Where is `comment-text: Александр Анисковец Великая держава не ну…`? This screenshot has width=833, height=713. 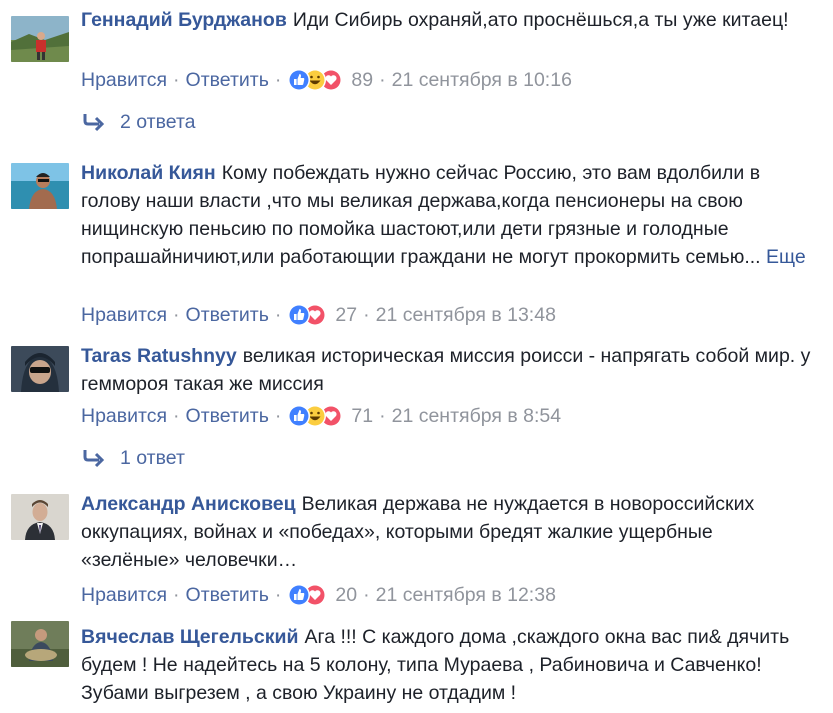 comment-text: Александр Анисковец Великая держава не ну… is located at coordinates (448, 532).